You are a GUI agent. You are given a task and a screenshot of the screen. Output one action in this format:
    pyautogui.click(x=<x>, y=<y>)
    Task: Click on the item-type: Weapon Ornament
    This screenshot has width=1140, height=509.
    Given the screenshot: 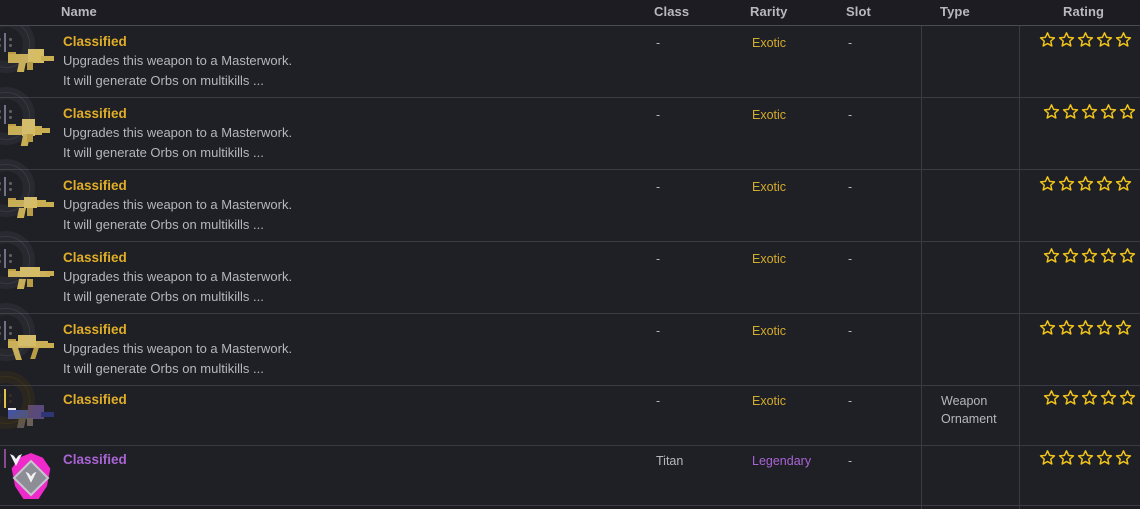 What is the action you would take?
    pyautogui.click(x=969, y=410)
    